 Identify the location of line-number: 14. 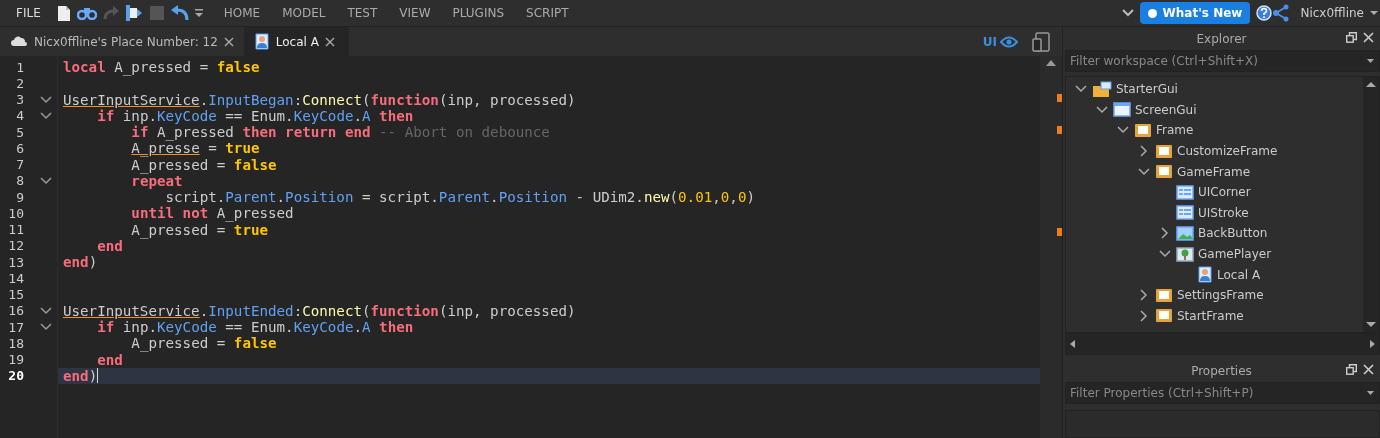
(15, 278).